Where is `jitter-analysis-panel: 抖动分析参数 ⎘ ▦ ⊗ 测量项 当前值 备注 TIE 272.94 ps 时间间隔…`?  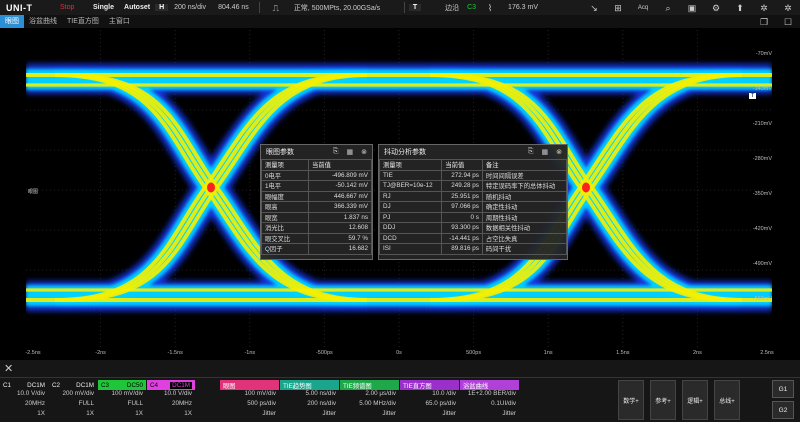
jitter-analysis-panel: 抖动分析参数 ⎘ ▦ ⊗ 测量项 当前值 备注 TIE 272.94 ps 时间间隔… is located at coordinates (473, 202).